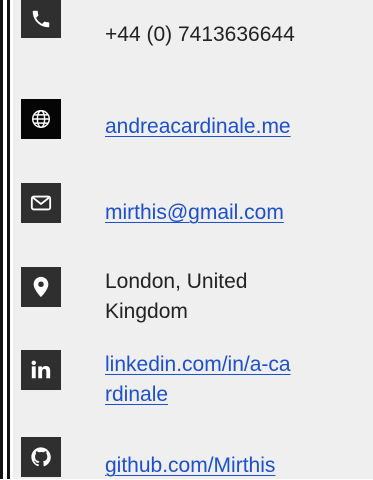 The image size is (373, 480). What do you see at coordinates (41, 19) in the screenshot?
I see `phone-icon` at bounding box center [41, 19].